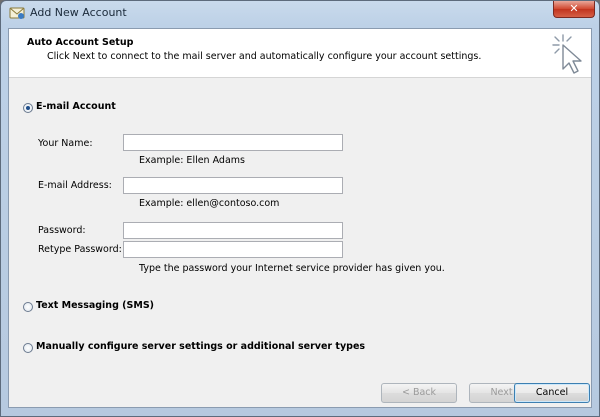 The height and width of the screenshot is (417, 600). Describe the element at coordinates (80, 42) in the screenshot. I see `header-title: Auto Account Setup` at that location.